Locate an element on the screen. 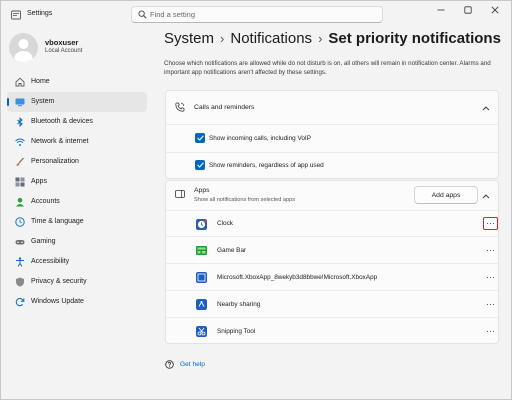 This screenshot has width=512, height=400. sidebar-item-label: Personalization is located at coordinates (55, 161).